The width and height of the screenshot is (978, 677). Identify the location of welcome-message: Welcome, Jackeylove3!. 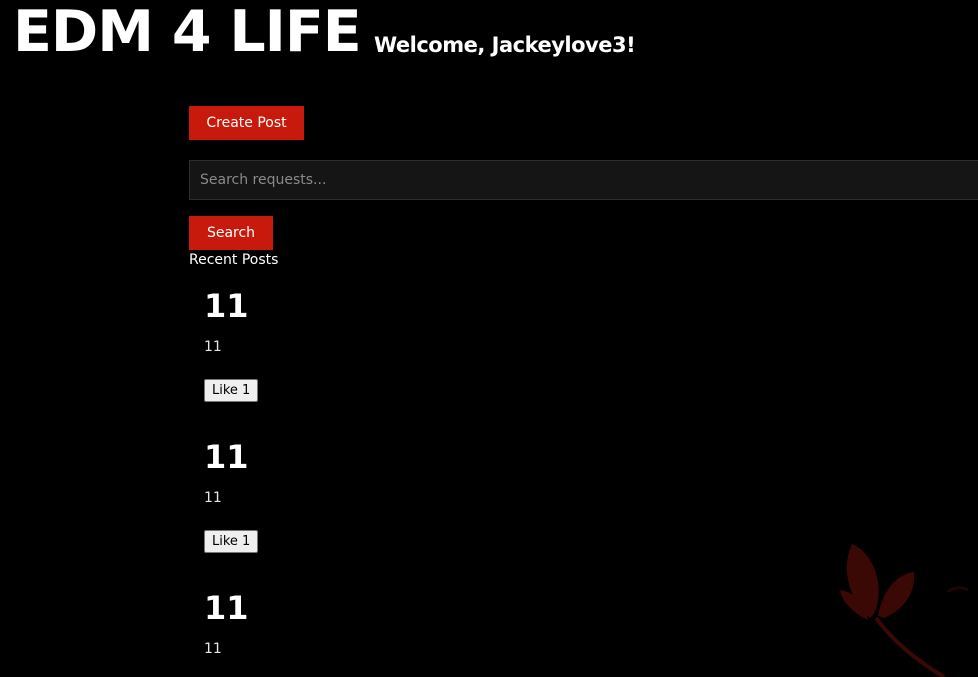
(505, 45).